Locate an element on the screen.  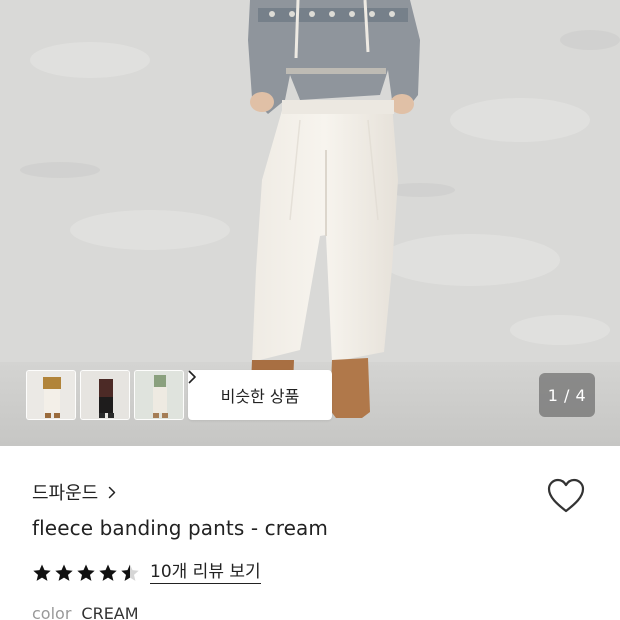
heart-icon is located at coordinates (566, 496).